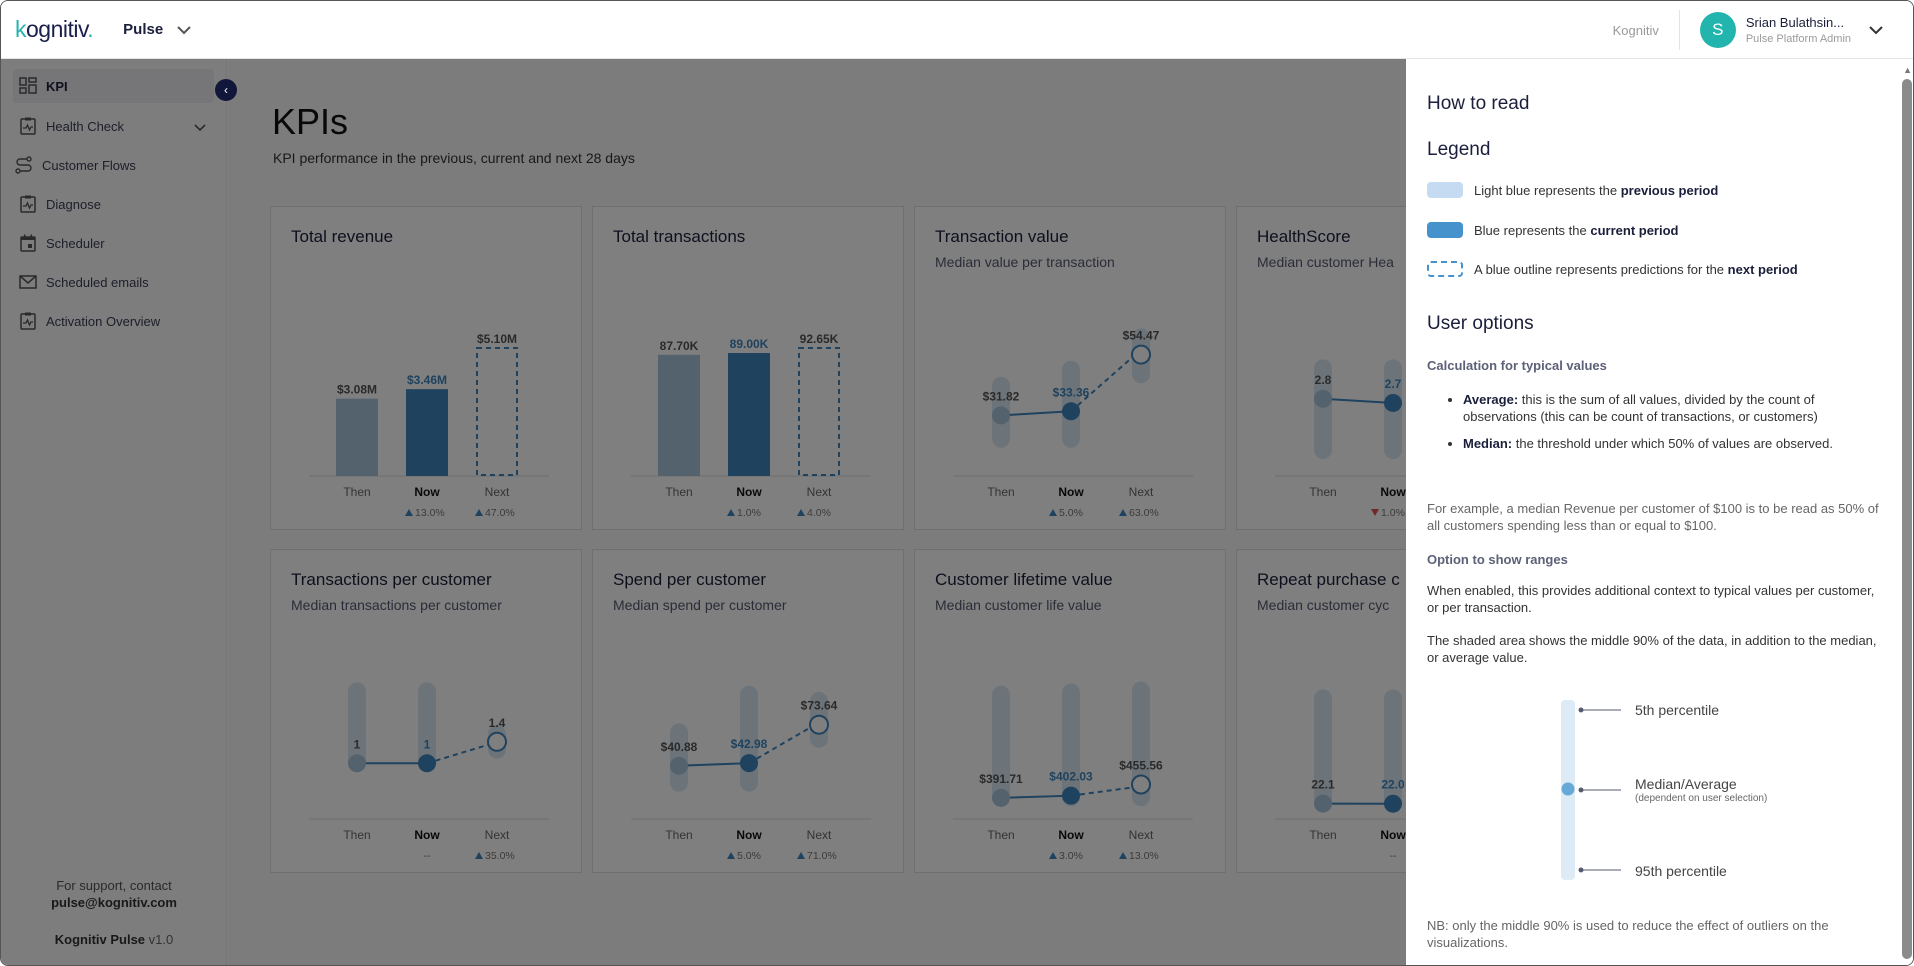  I want to click on legend-title: Legend, so click(1459, 149).